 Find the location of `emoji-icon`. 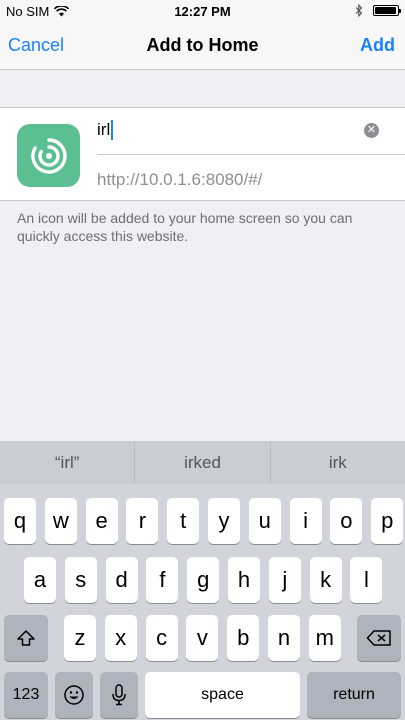

emoji-icon is located at coordinates (74, 695).